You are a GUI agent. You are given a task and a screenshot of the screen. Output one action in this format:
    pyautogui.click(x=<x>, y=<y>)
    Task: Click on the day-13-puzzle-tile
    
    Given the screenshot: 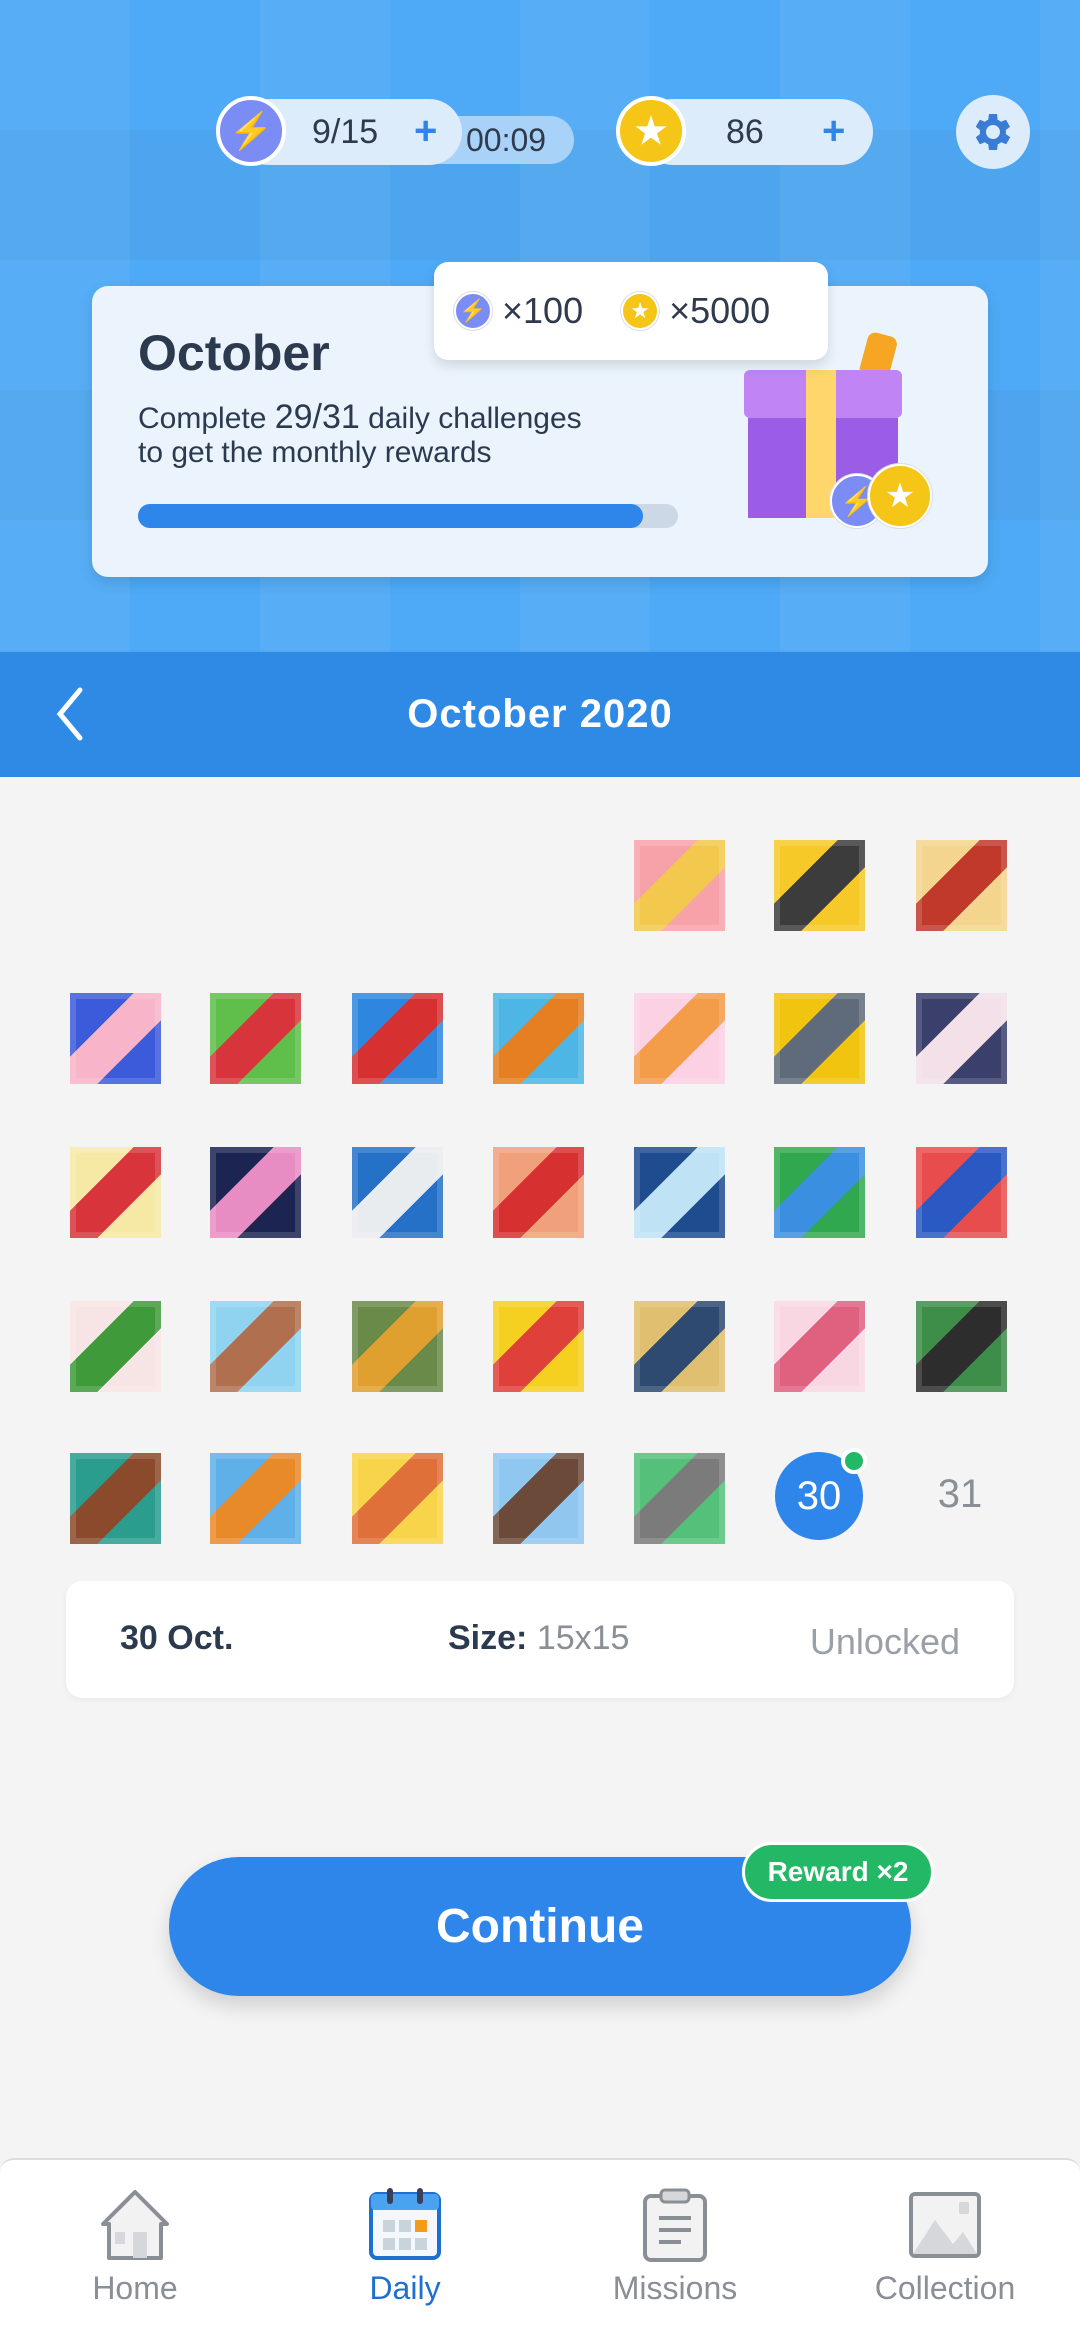 What is the action you would take?
    pyautogui.click(x=397, y=1192)
    